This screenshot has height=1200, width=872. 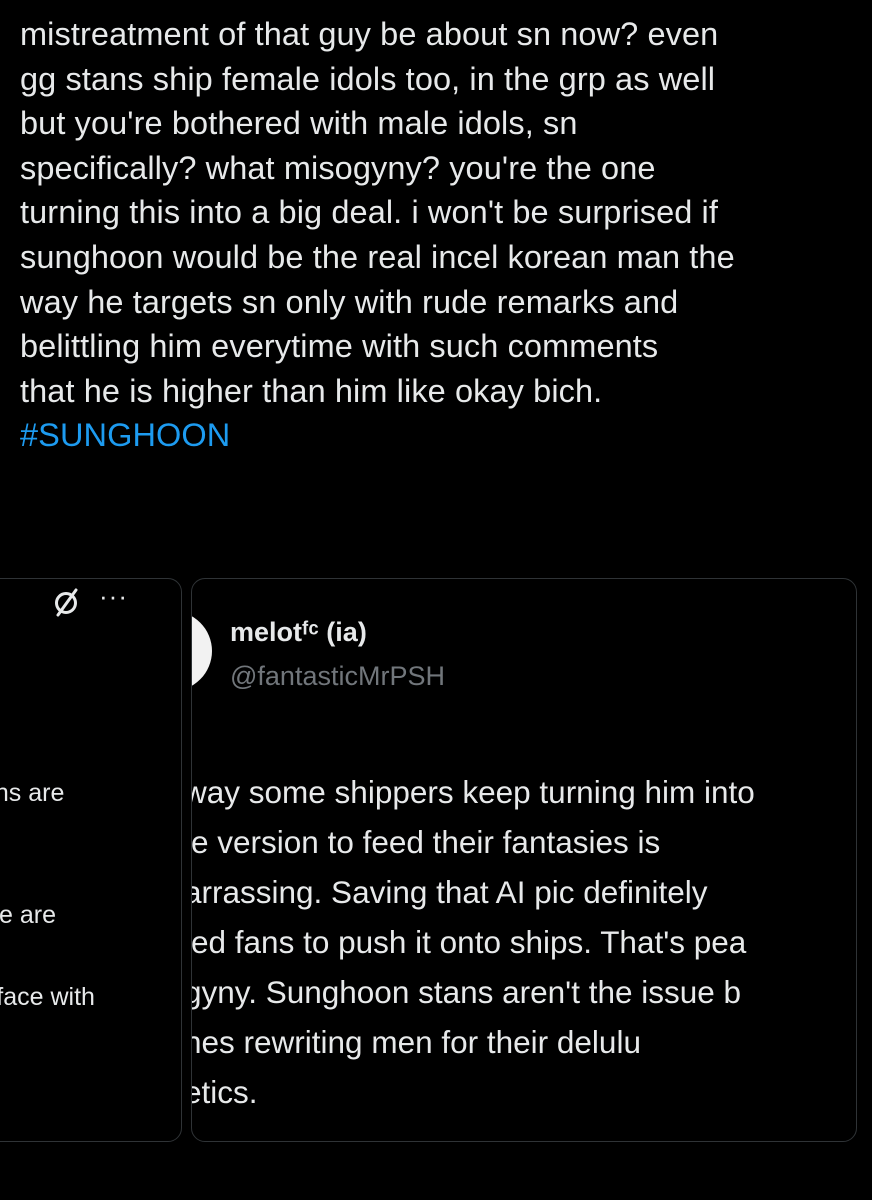 I want to click on quoted-line: way some shippers keep turning him into, so click(x=473, y=792).